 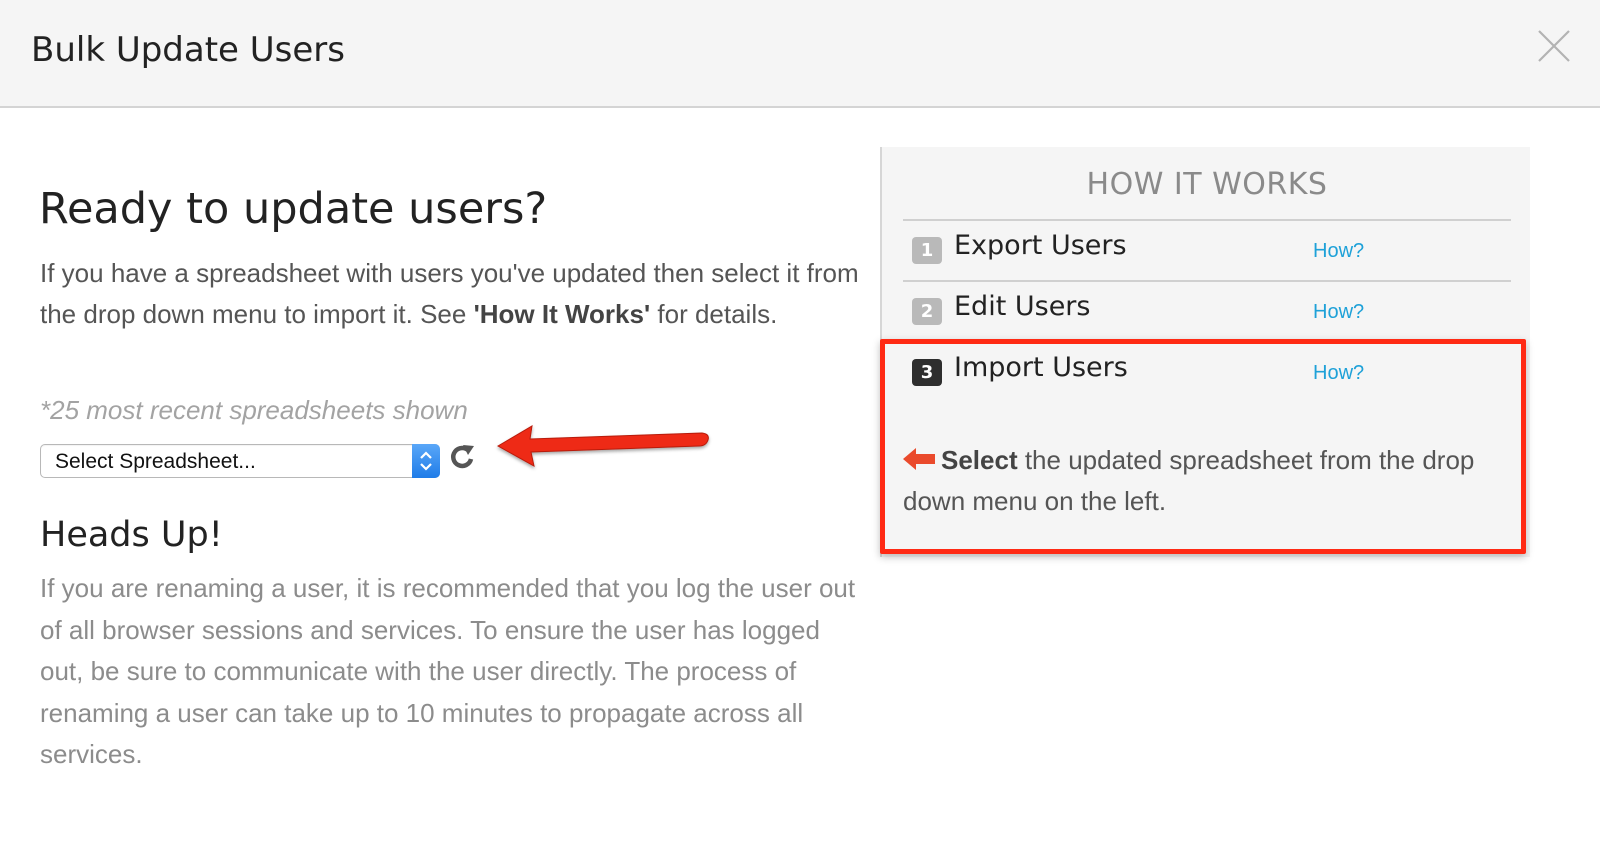 What do you see at coordinates (1040, 245) in the screenshot?
I see `step-label: Export Users` at bounding box center [1040, 245].